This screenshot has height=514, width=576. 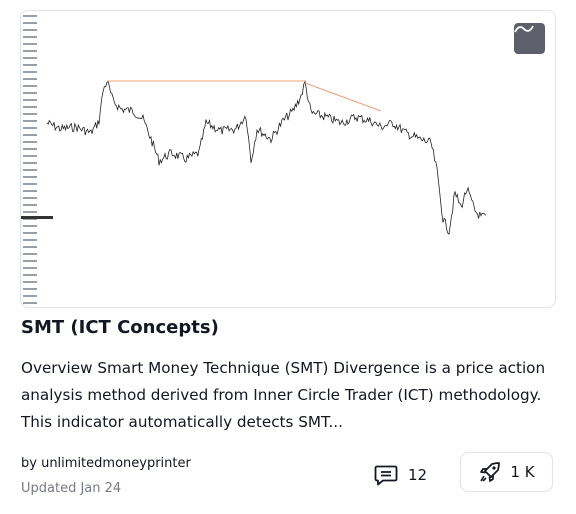 I want to click on smt-divergence-line, so click(x=343, y=97).